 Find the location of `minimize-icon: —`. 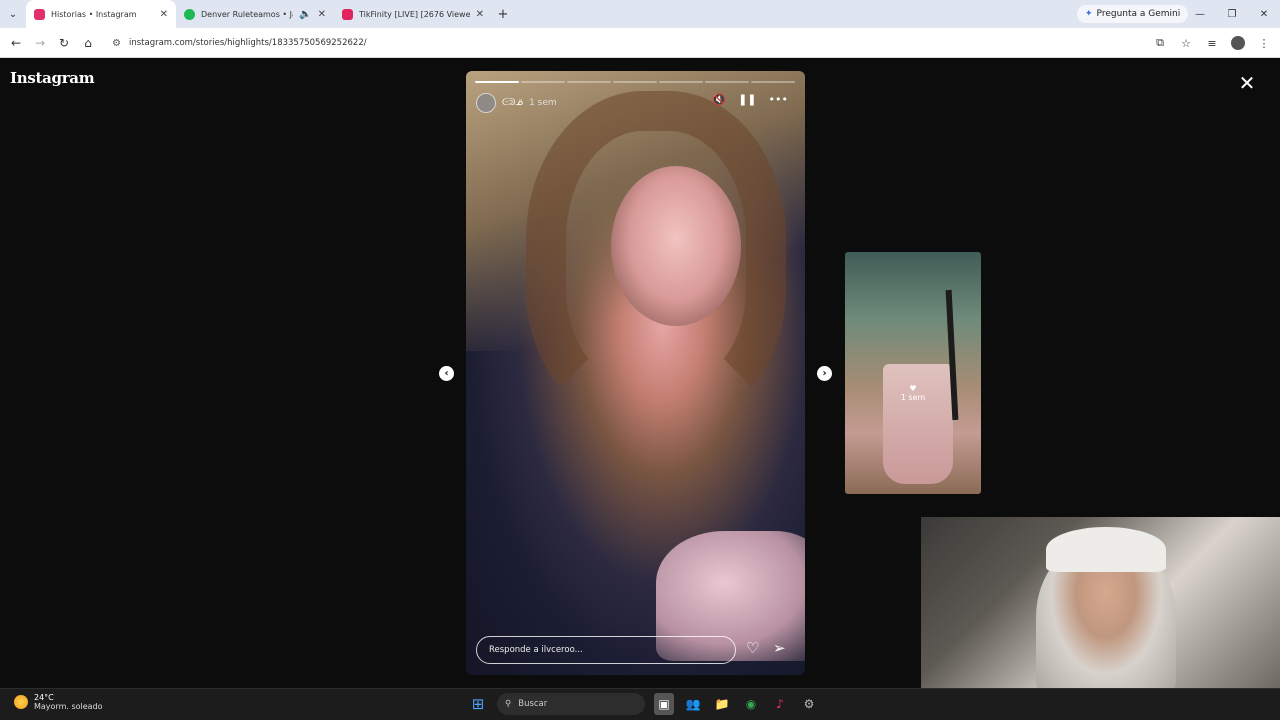

minimize-icon: — is located at coordinates (1200, 14).